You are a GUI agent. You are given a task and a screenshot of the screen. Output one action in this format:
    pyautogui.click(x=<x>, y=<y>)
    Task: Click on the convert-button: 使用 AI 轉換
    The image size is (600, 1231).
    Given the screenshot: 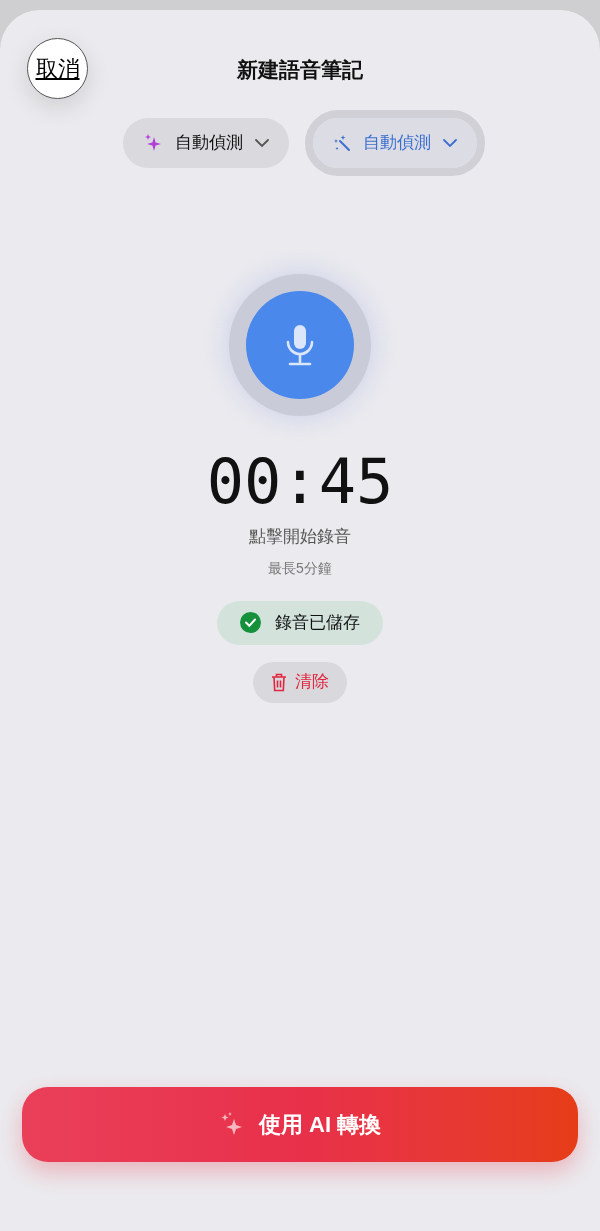 What is the action you would take?
    pyautogui.click(x=300, y=1124)
    